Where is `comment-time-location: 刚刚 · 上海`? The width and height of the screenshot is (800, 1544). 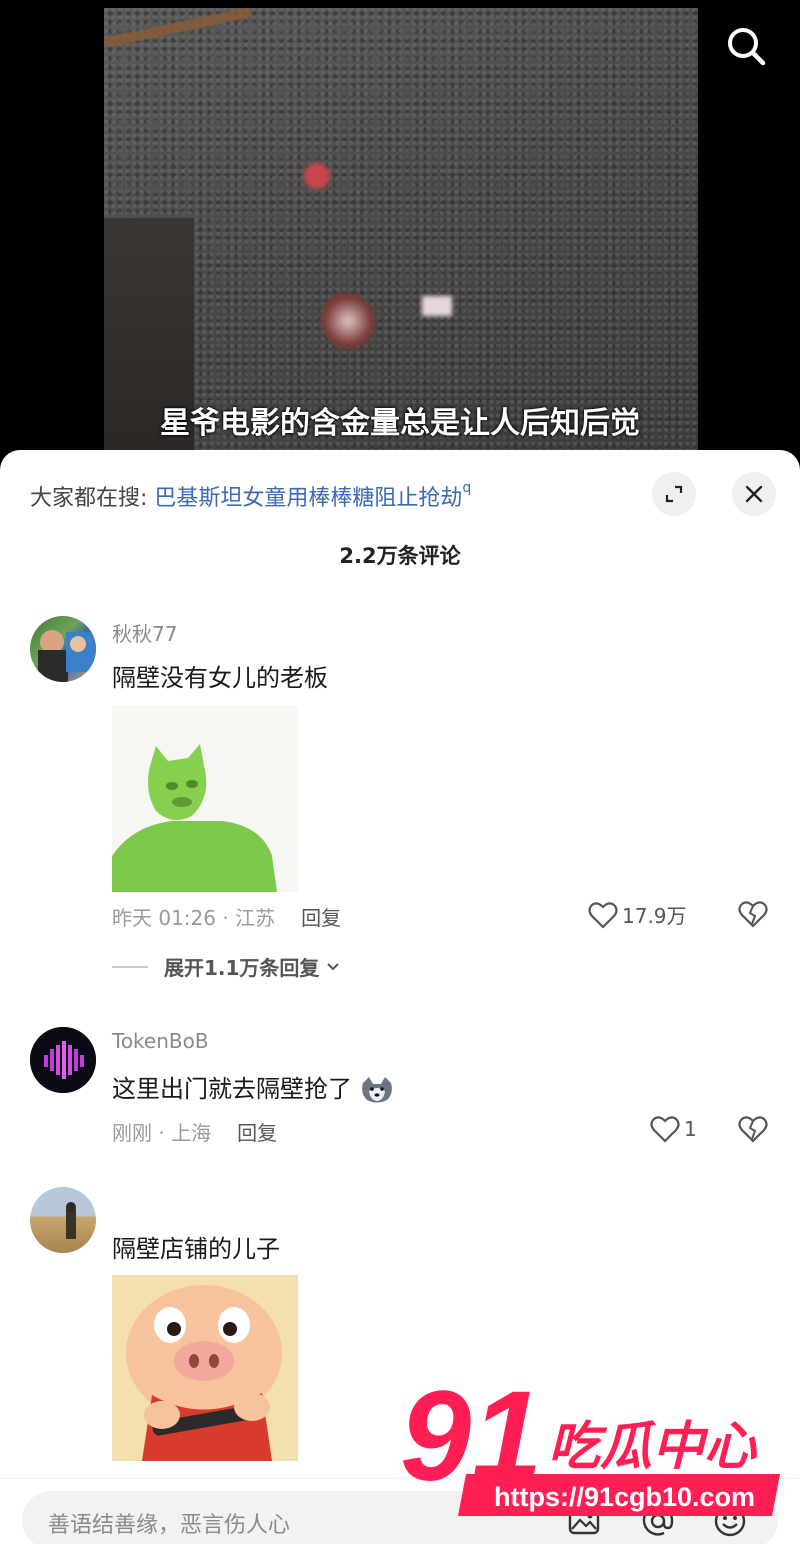
comment-time-location: 刚刚 · 上海 is located at coordinates (162, 1133).